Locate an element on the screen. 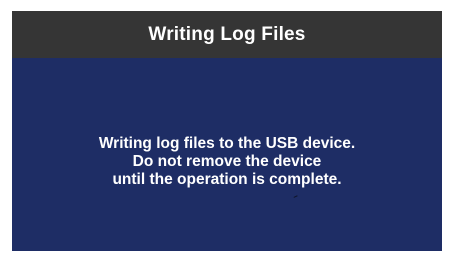 This screenshot has height=265, width=450. message-line-1: Writing log files to the USB device. is located at coordinates (227, 143).